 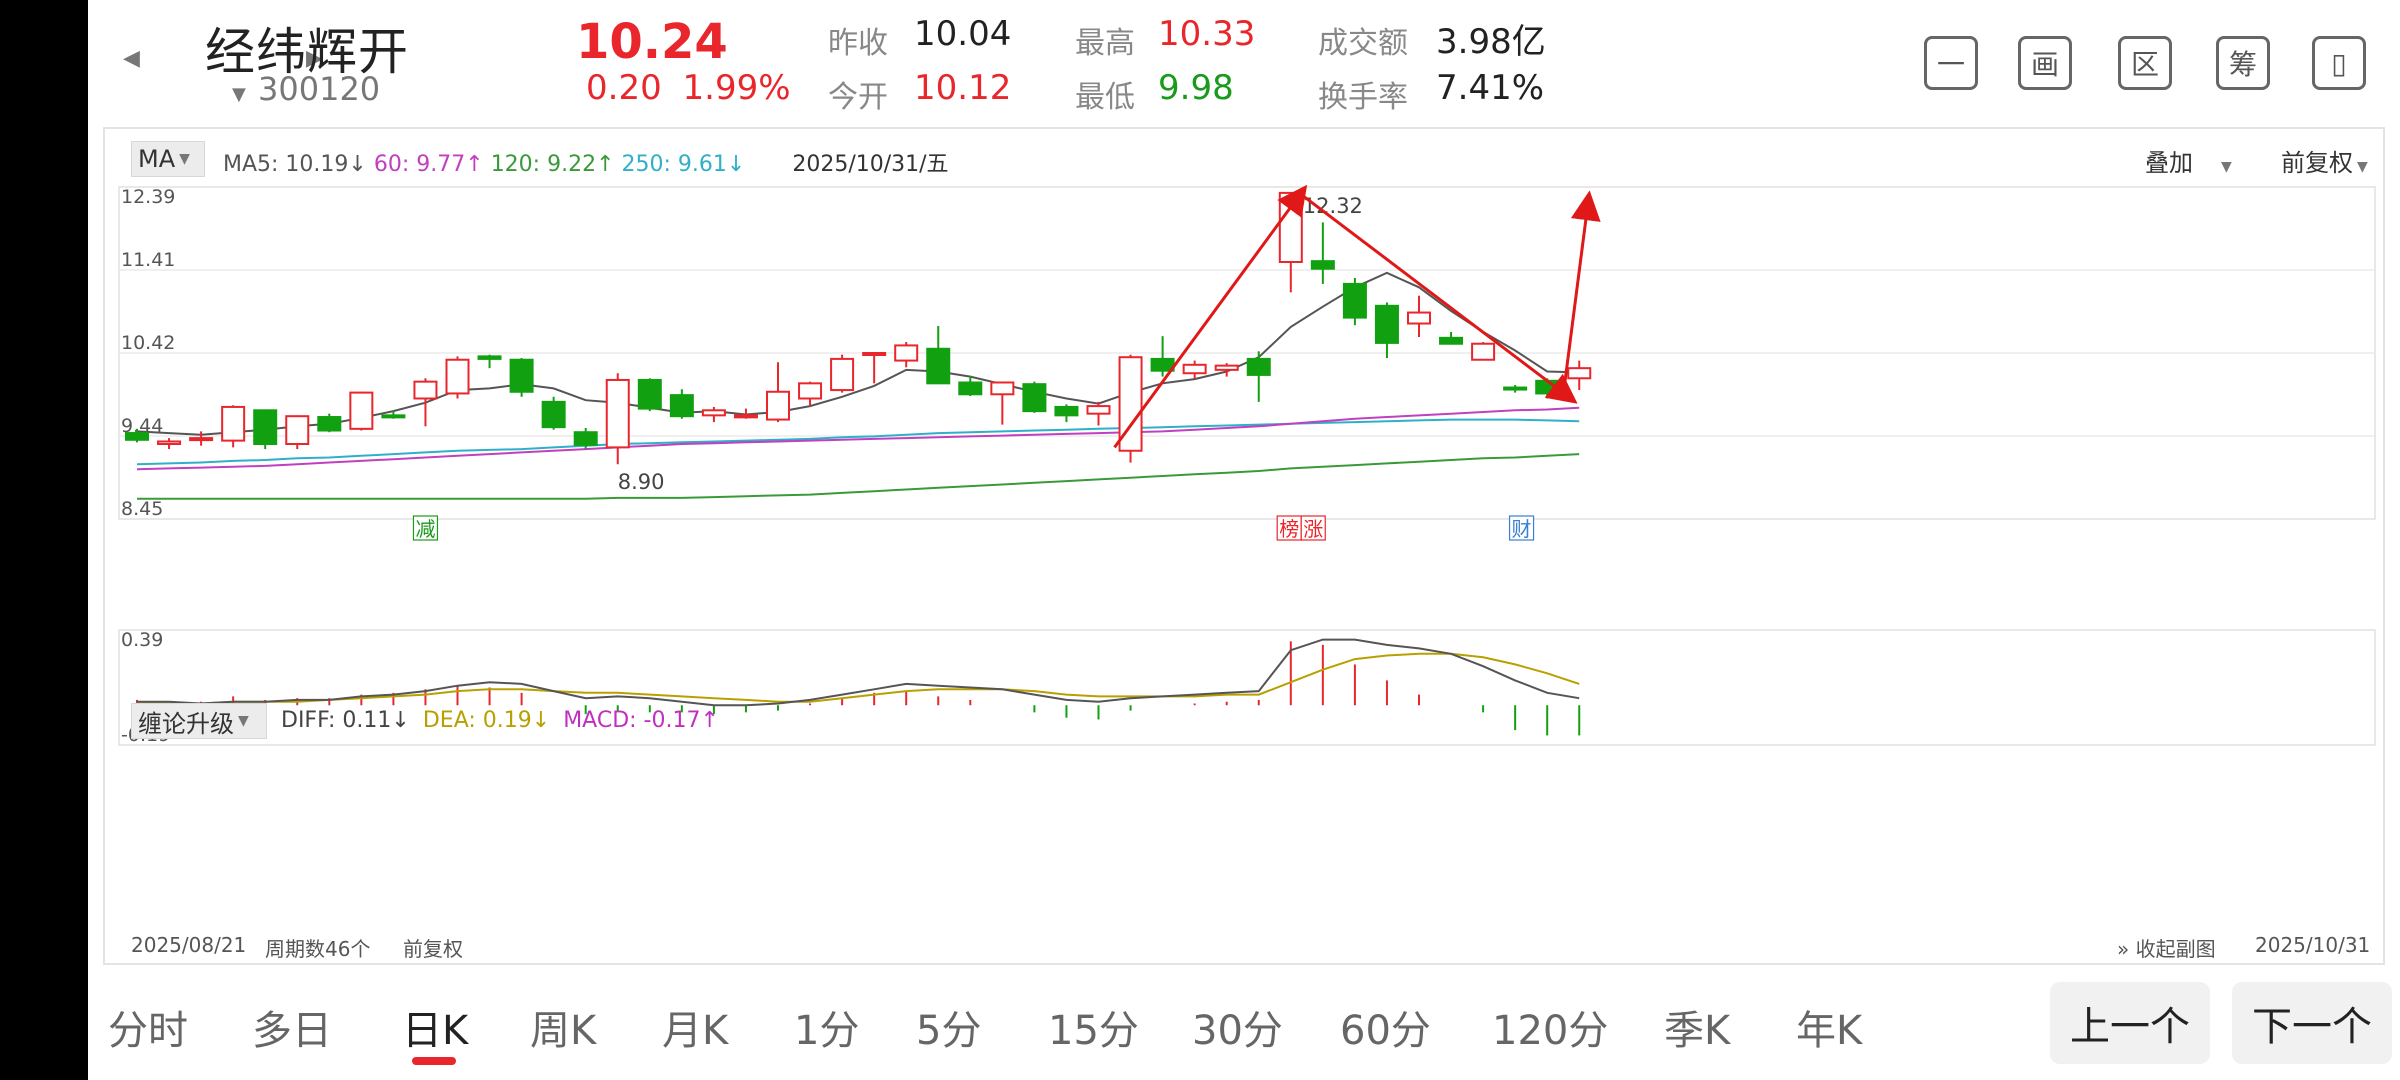 I want to click on active-tab-indicator, so click(x=434, y=1061).